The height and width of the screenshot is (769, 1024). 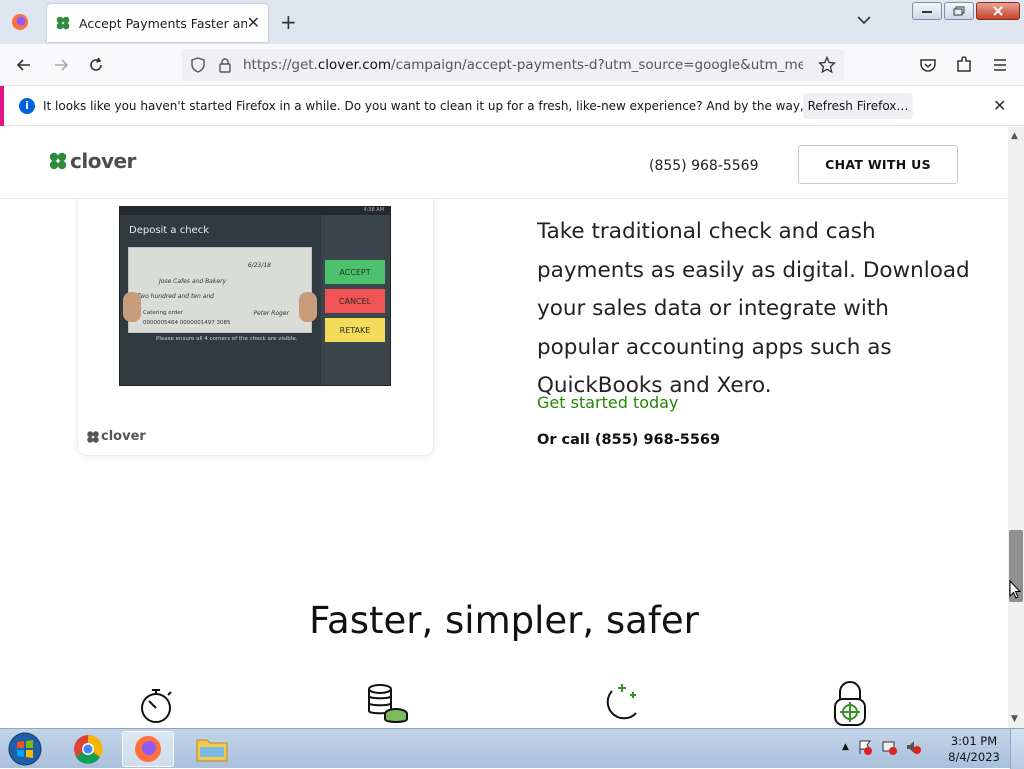 What do you see at coordinates (156, 706) in the screenshot?
I see `stopwatch-icon` at bounding box center [156, 706].